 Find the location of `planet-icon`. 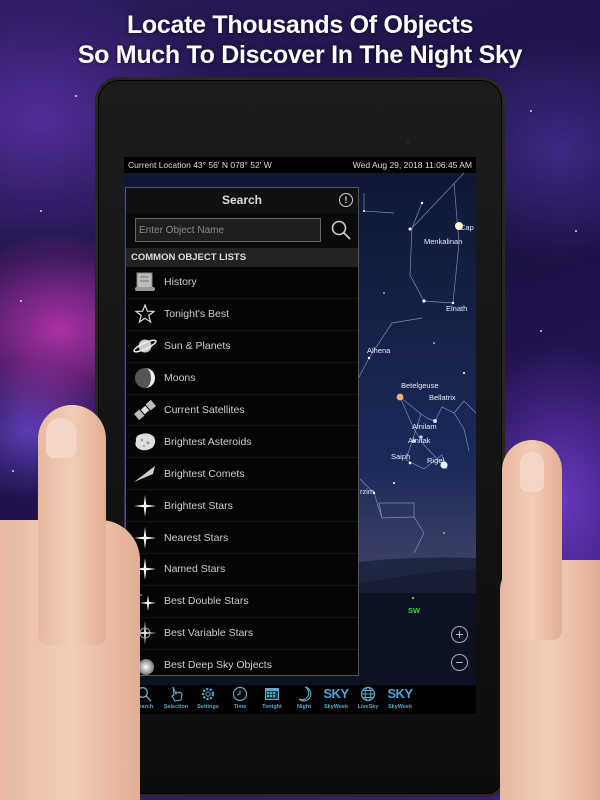

planet-icon is located at coordinates (145, 346).